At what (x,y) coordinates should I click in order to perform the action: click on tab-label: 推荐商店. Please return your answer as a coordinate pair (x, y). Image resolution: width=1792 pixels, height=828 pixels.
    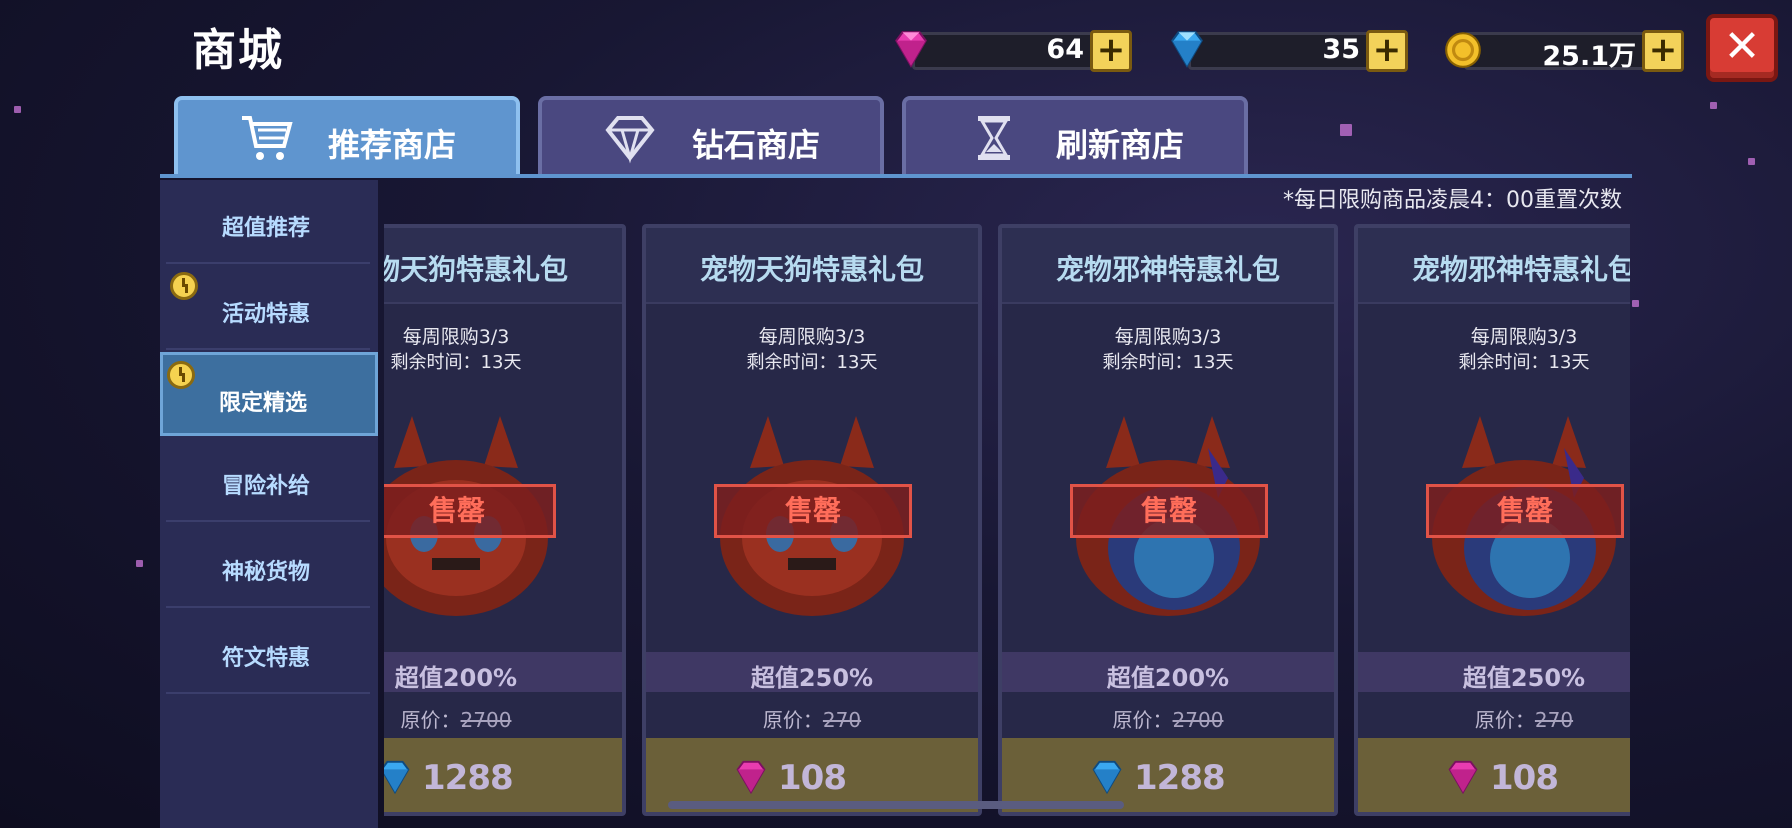
    Looking at the image, I should click on (392, 145).